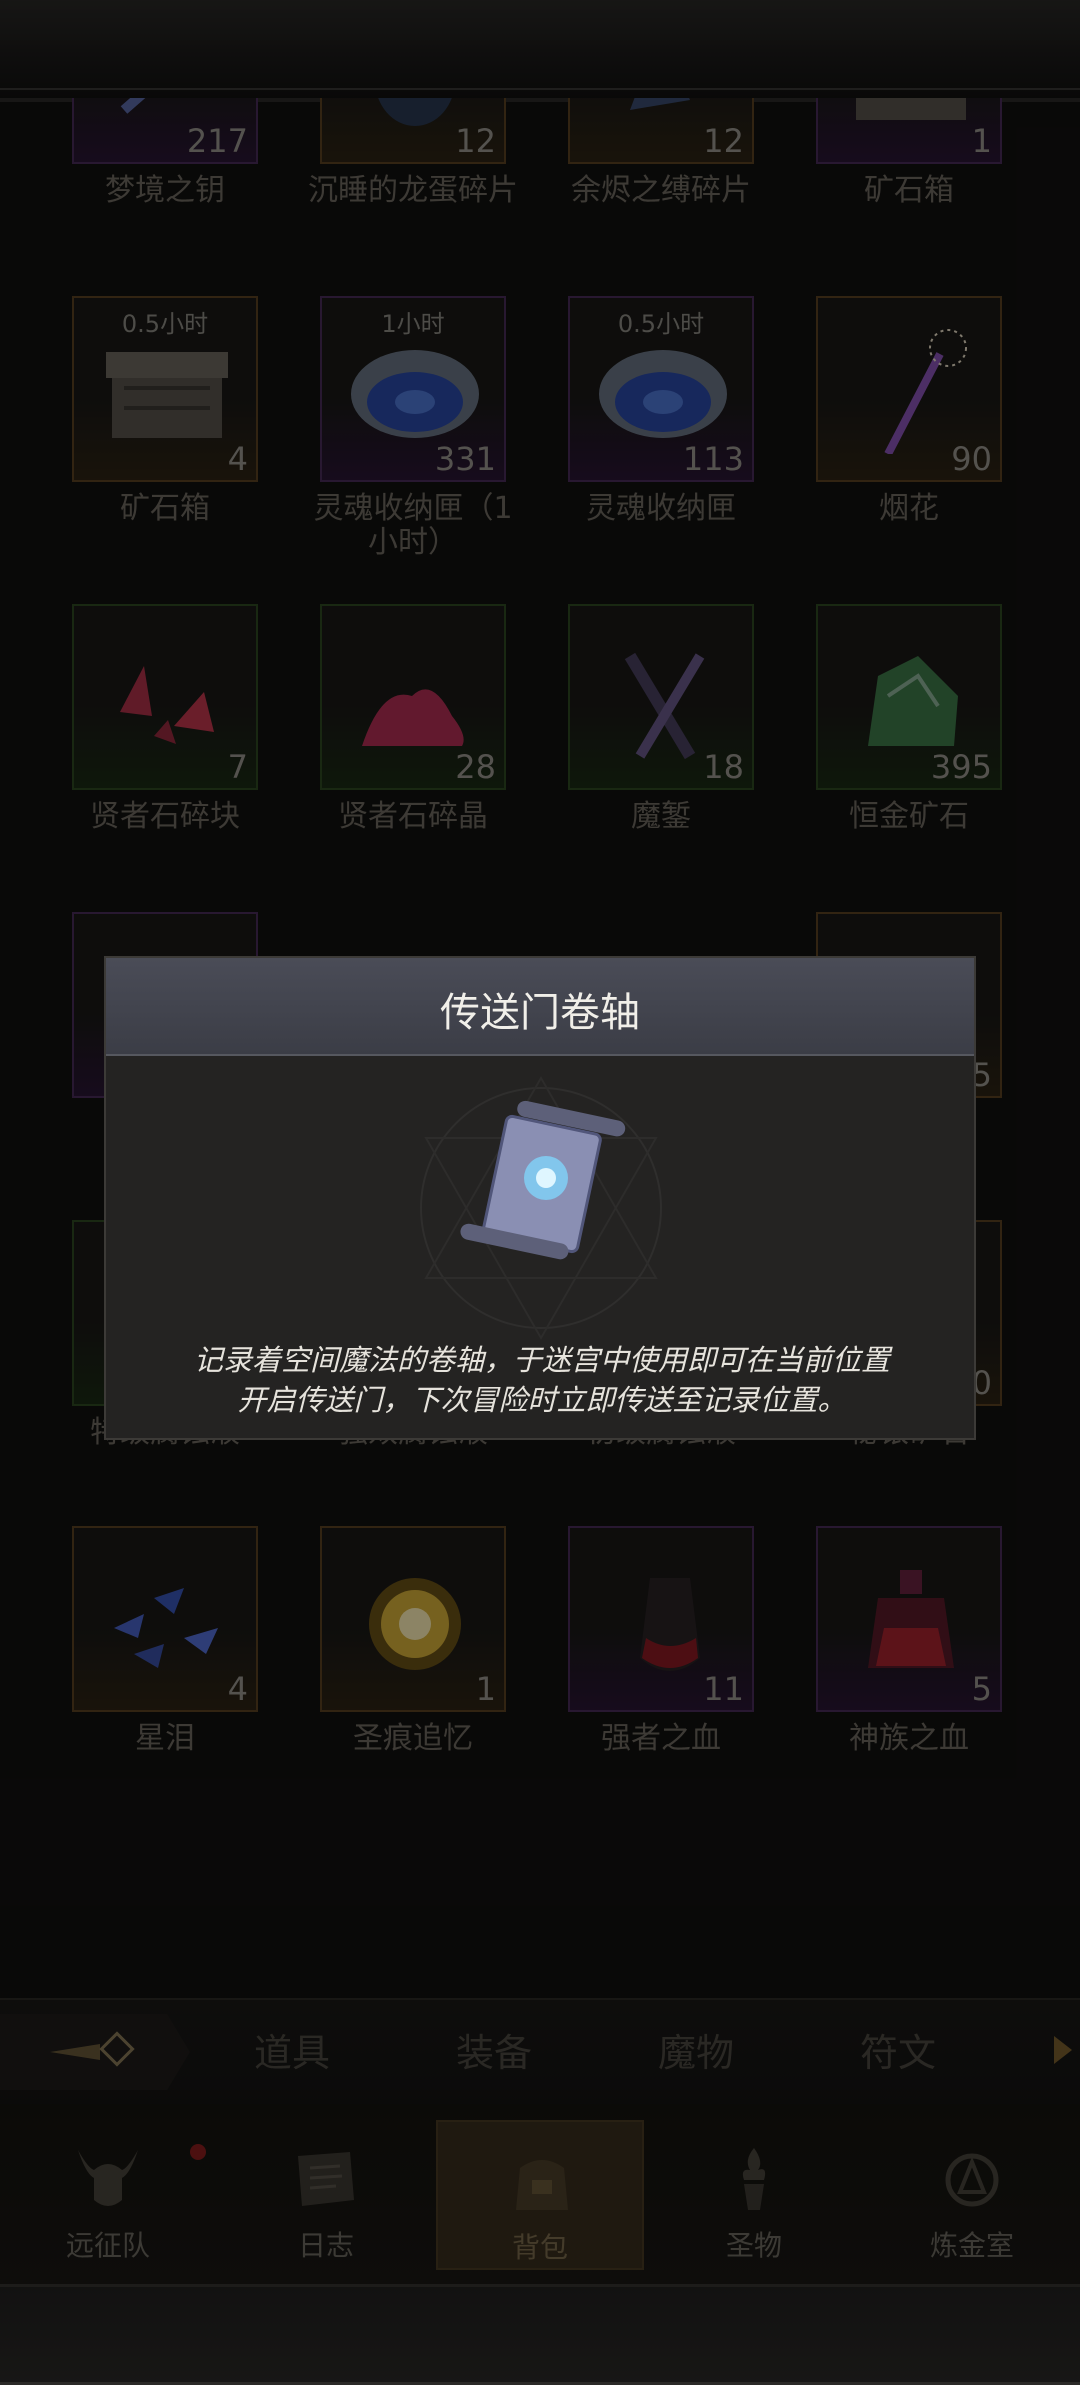  I want to click on description-line: 开启传送门，下次冒险时立即传送至记录位置。, so click(542, 1400).